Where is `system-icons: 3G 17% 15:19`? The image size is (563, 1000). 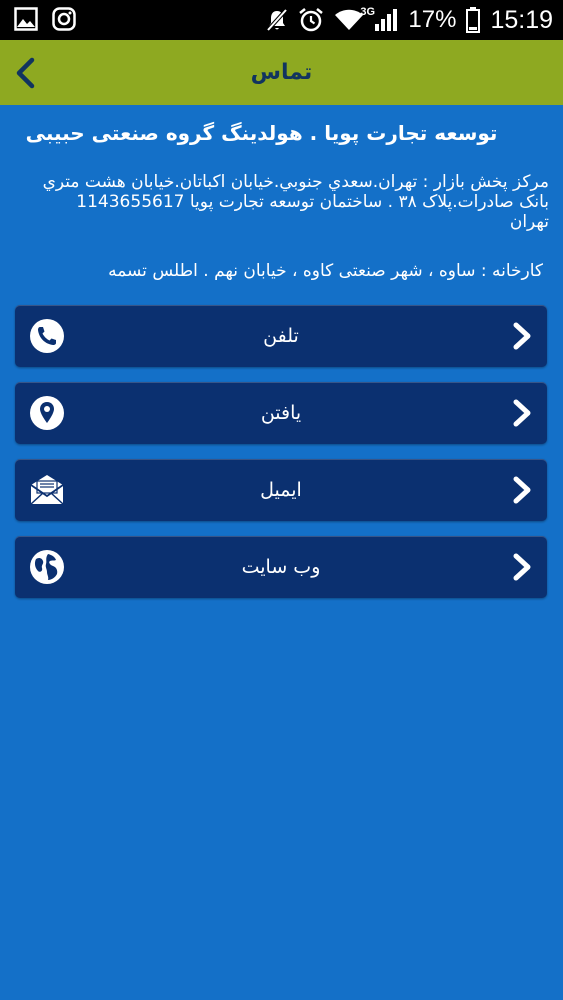 system-icons: 3G 17% 15:19 is located at coordinates (409, 20).